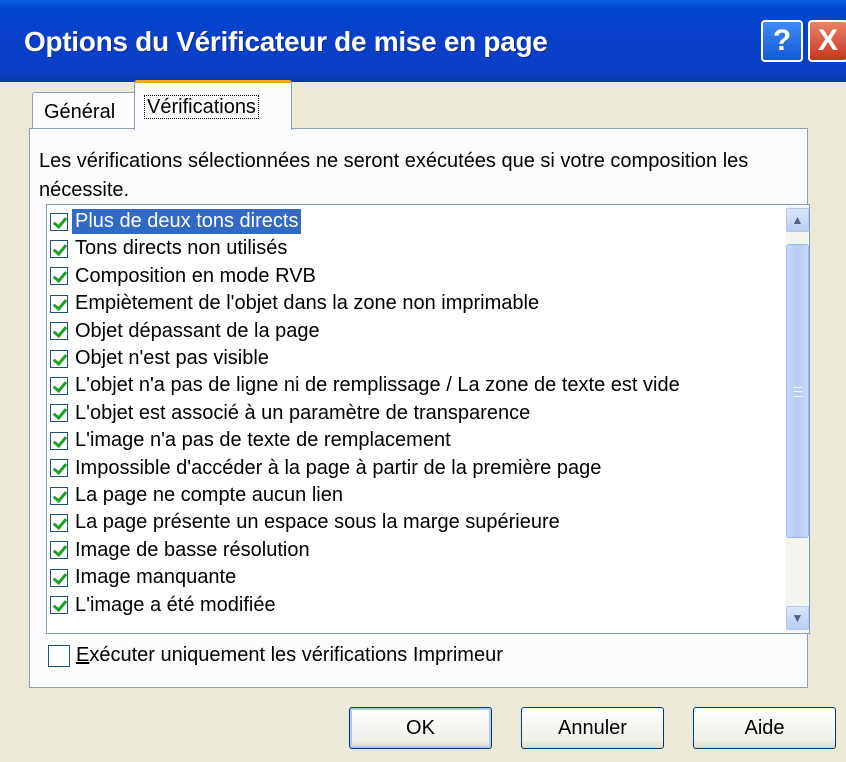 The height and width of the screenshot is (762, 846). I want to click on list-item-label: Composition en mode RVB, so click(195, 275).